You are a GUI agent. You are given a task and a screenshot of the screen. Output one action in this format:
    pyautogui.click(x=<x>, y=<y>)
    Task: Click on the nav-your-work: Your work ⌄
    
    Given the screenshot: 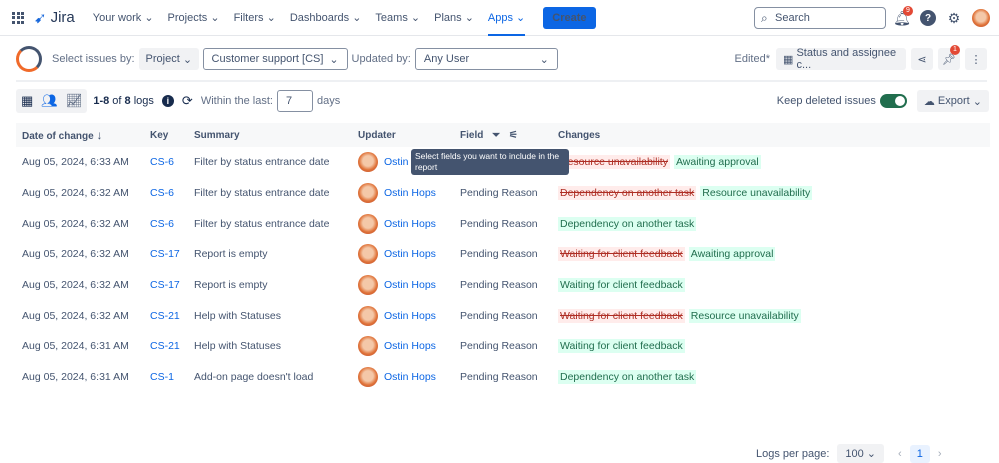 What is the action you would take?
    pyautogui.click(x=123, y=18)
    